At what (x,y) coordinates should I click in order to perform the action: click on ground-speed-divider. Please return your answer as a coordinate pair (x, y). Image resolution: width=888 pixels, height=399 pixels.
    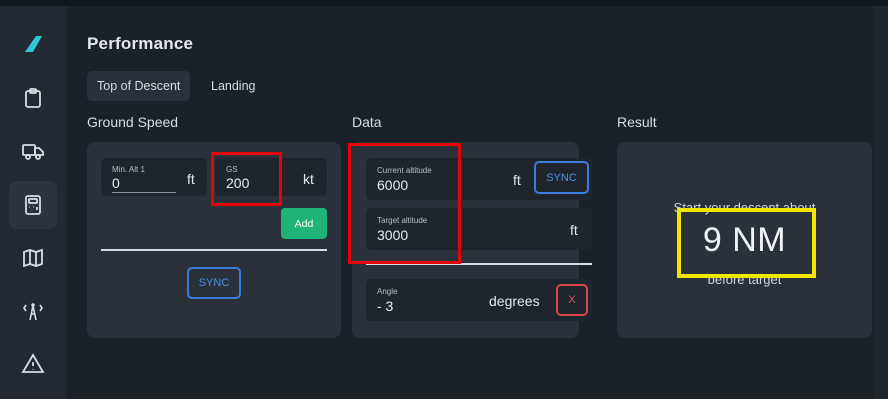
    Looking at the image, I should click on (214, 250).